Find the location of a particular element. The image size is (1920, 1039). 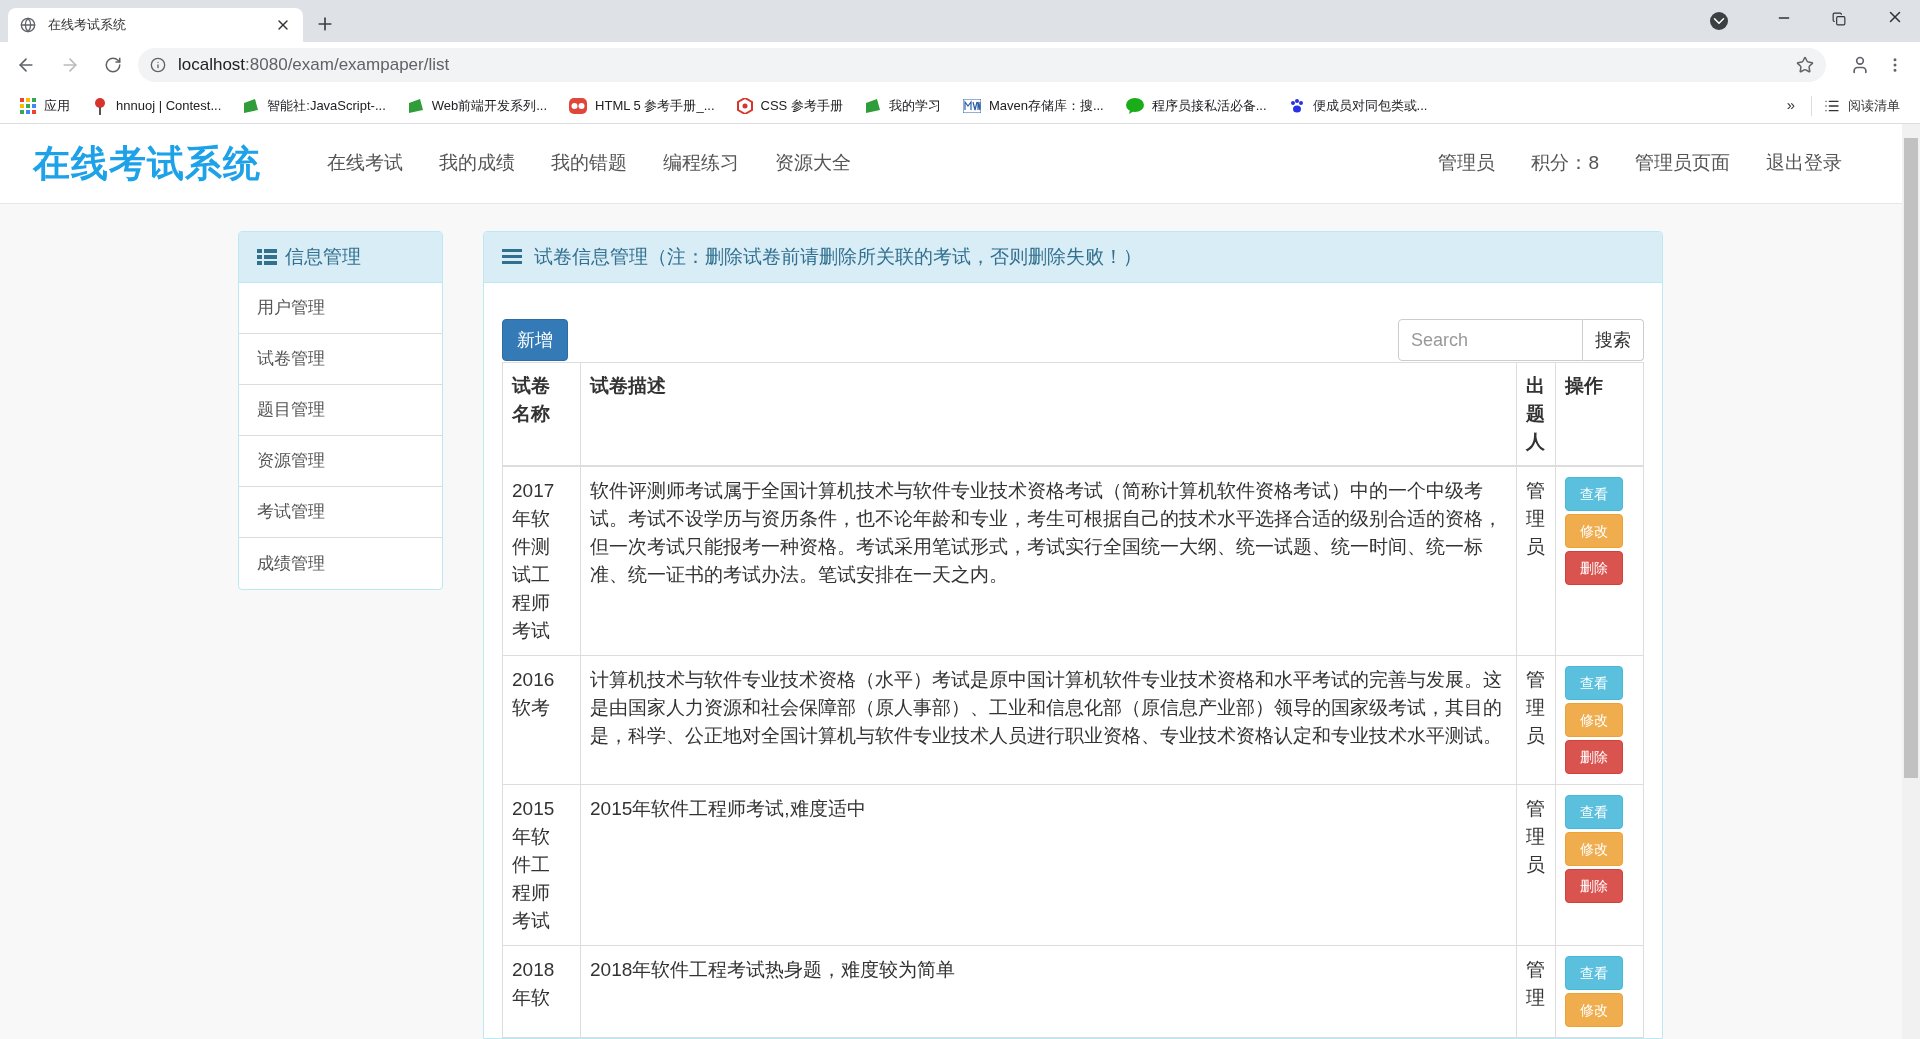

shield-icon is located at coordinates (744, 105).